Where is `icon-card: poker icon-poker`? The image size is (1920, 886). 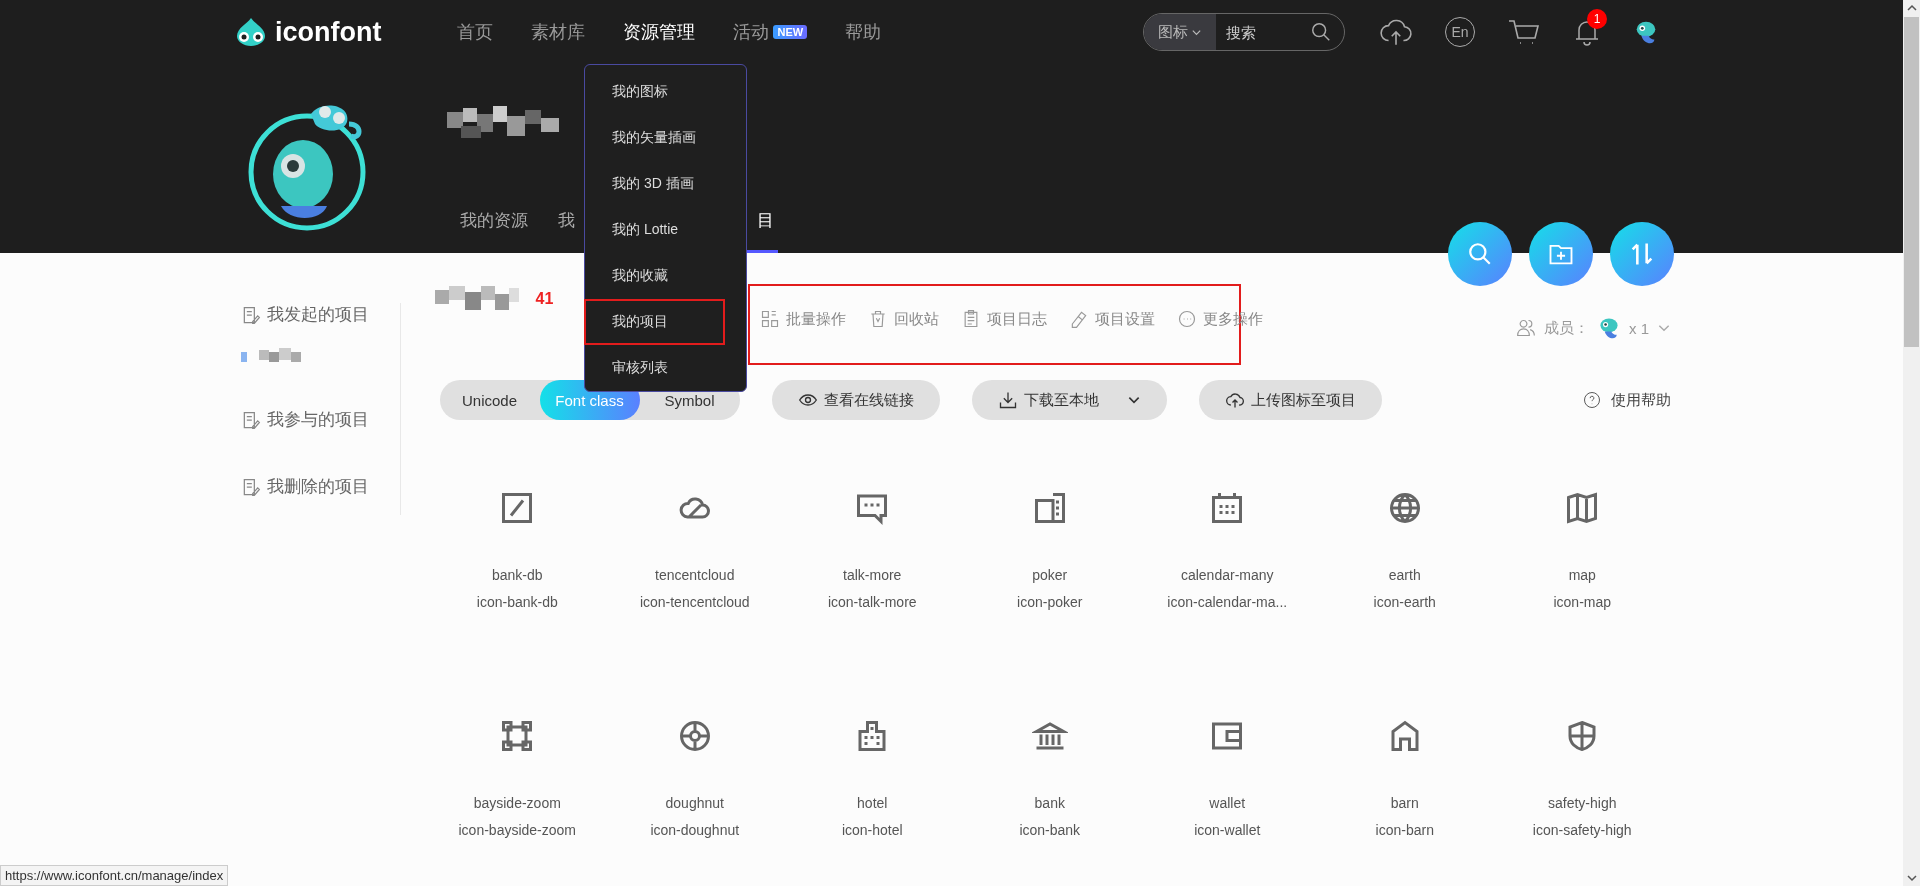 icon-card: poker icon-poker is located at coordinates (1050, 553).